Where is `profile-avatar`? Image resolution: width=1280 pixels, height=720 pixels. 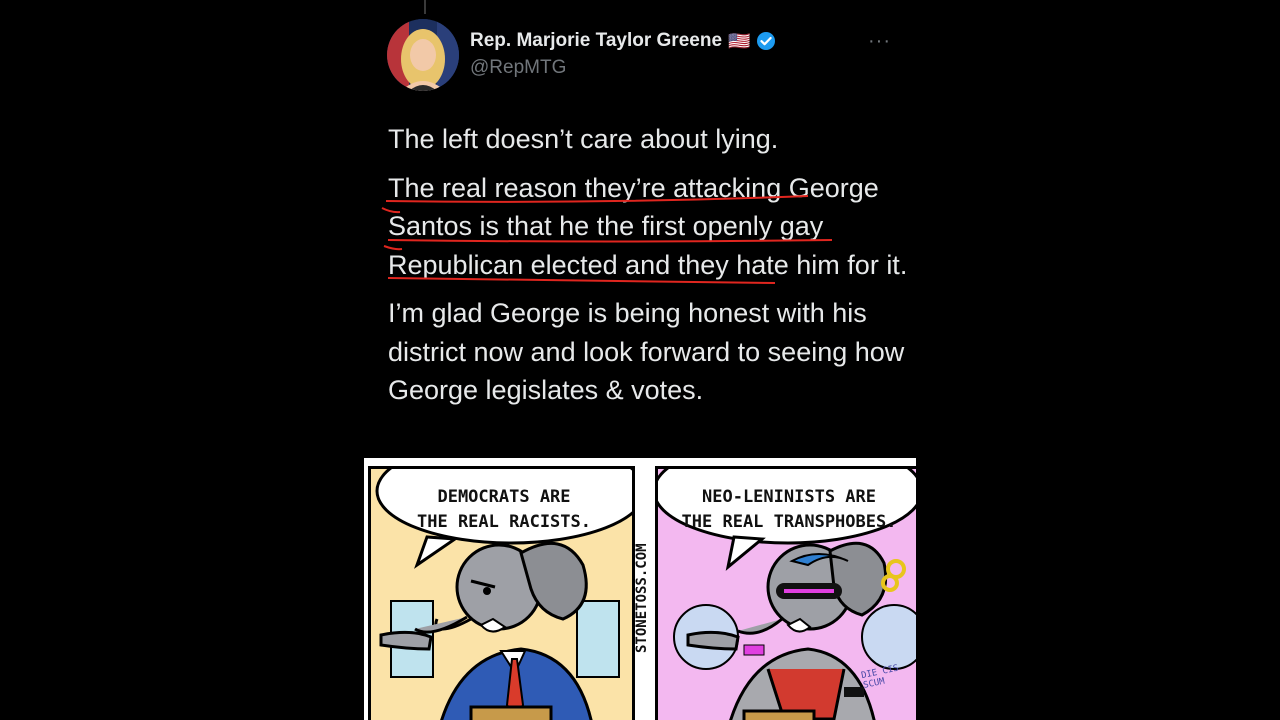
profile-avatar is located at coordinates (423, 55).